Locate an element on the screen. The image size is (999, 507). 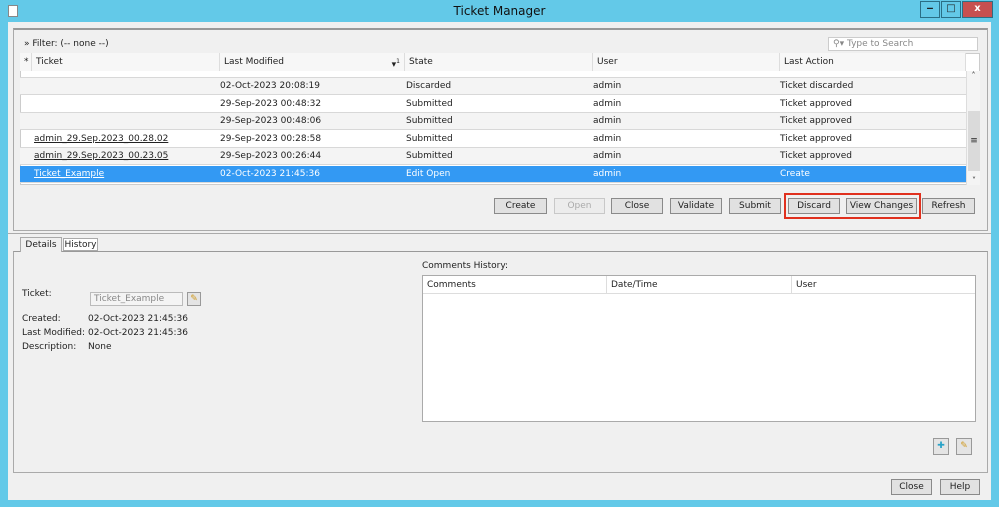
discard-button: Discard is located at coordinates (814, 206).